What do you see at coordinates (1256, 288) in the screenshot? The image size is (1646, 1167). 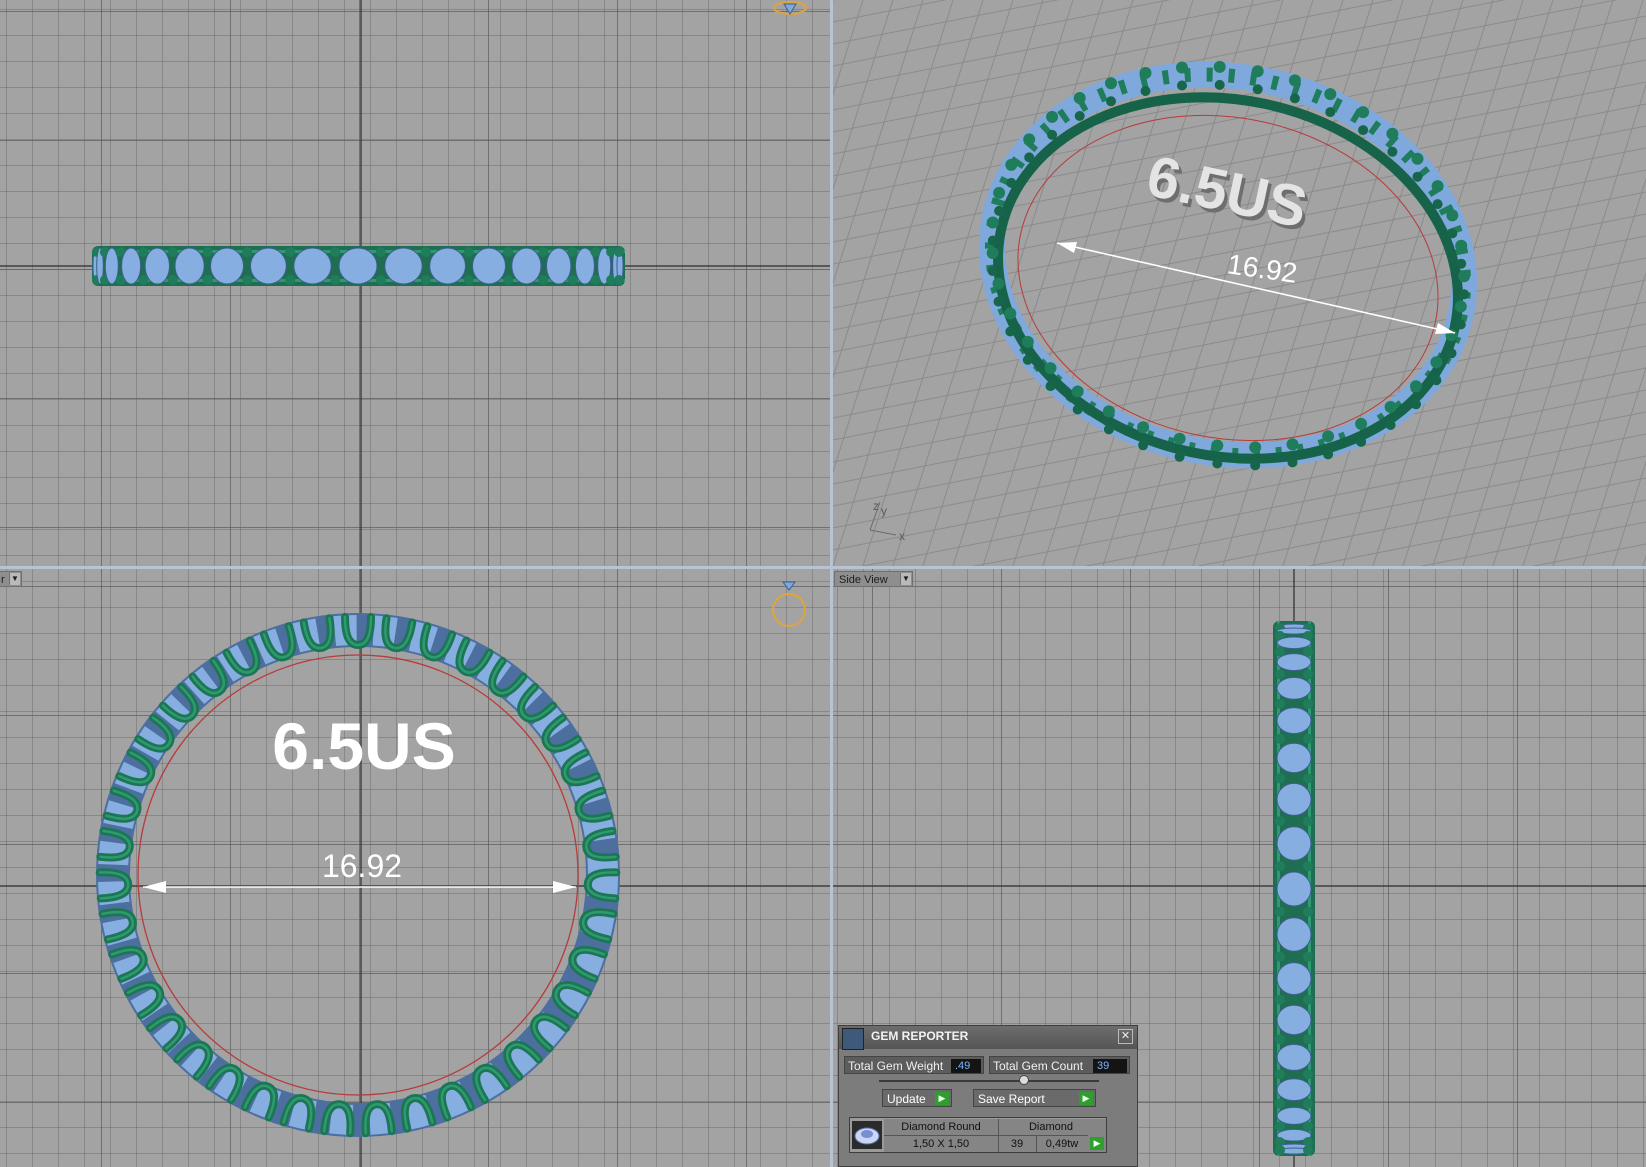 I see `persp-dimension-line: 16.92` at bounding box center [1256, 288].